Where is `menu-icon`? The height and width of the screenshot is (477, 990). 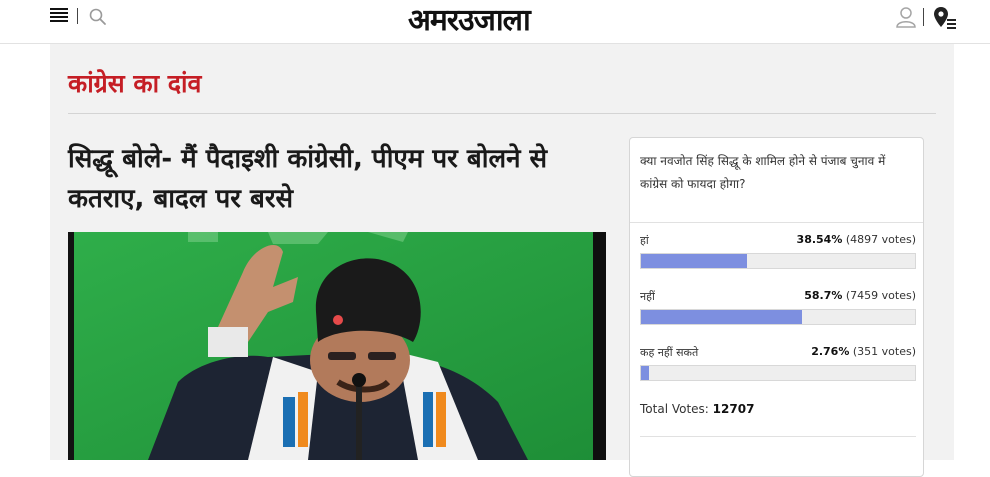 menu-icon is located at coordinates (59, 16).